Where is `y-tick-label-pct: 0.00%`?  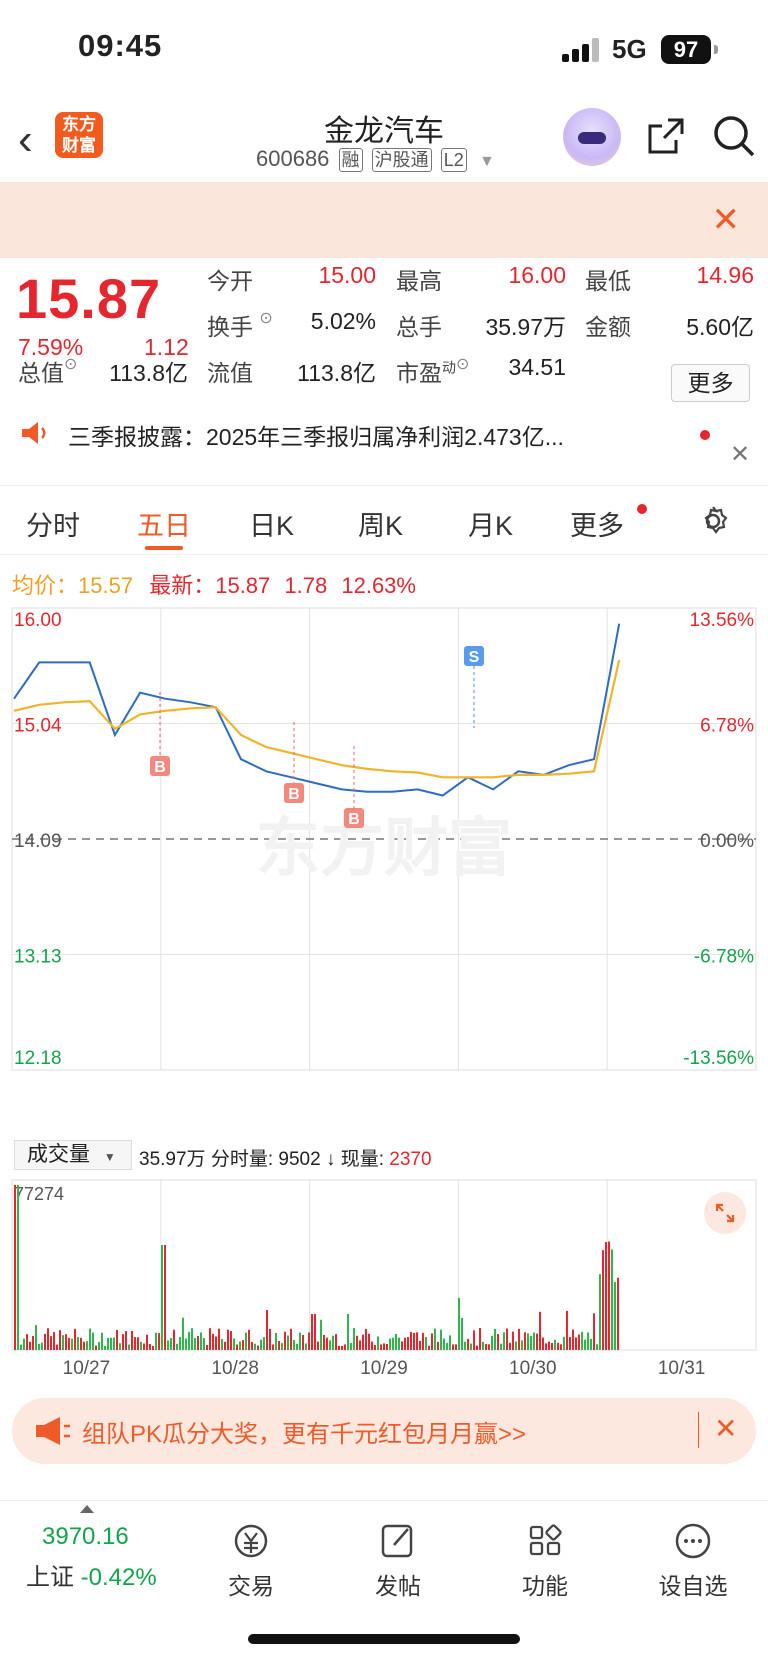
y-tick-label-pct: 0.00% is located at coordinates (727, 841).